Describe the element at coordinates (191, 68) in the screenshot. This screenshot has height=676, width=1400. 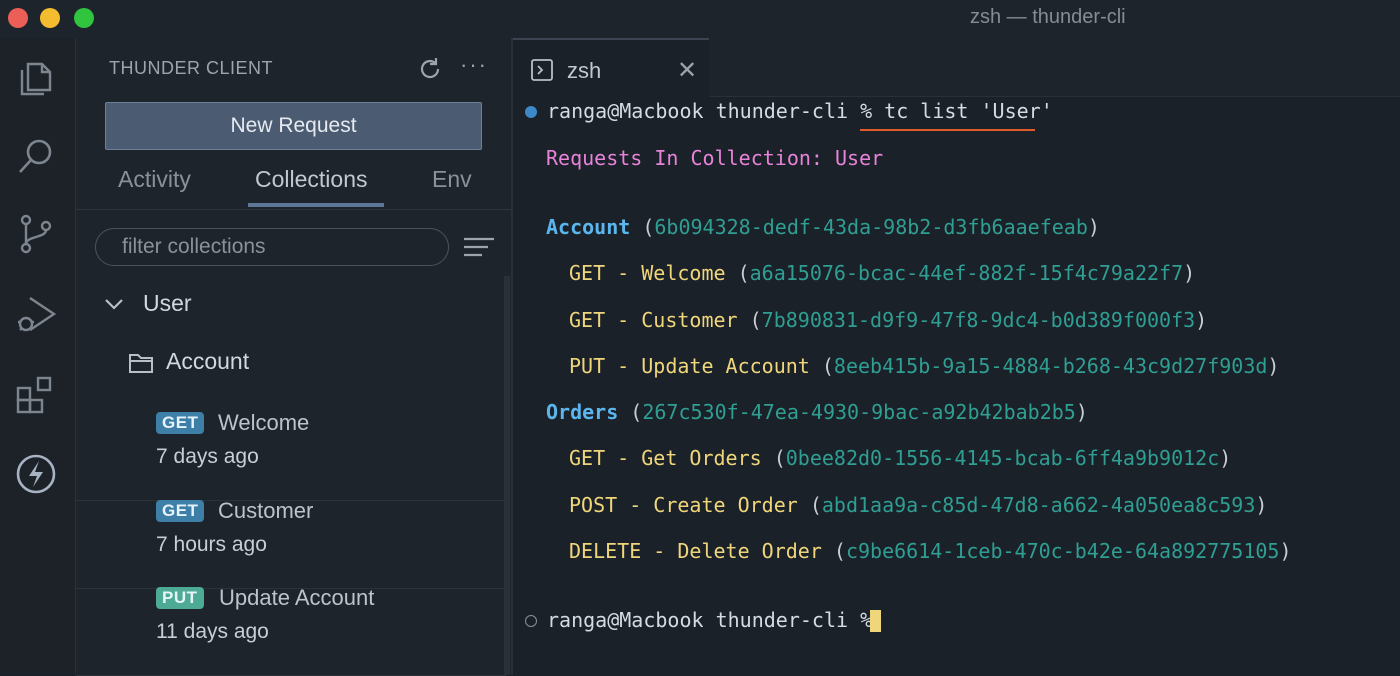
I see `sidebar-title: THUNDER CLIENT` at that location.